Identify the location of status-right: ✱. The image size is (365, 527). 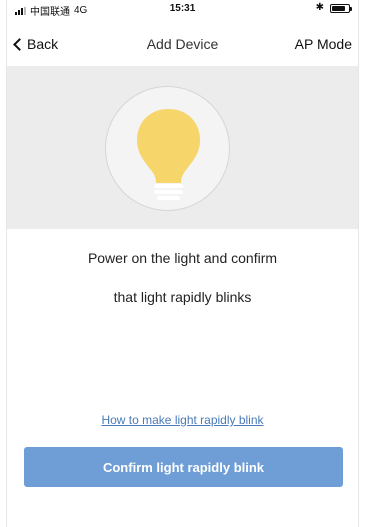
(333, 7).